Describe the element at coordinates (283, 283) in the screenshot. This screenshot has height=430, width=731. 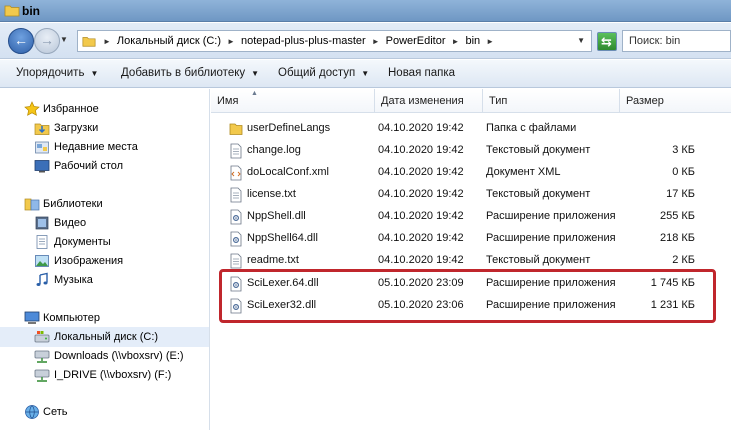
I see `file-name: SciLexer.64.dll` at that location.